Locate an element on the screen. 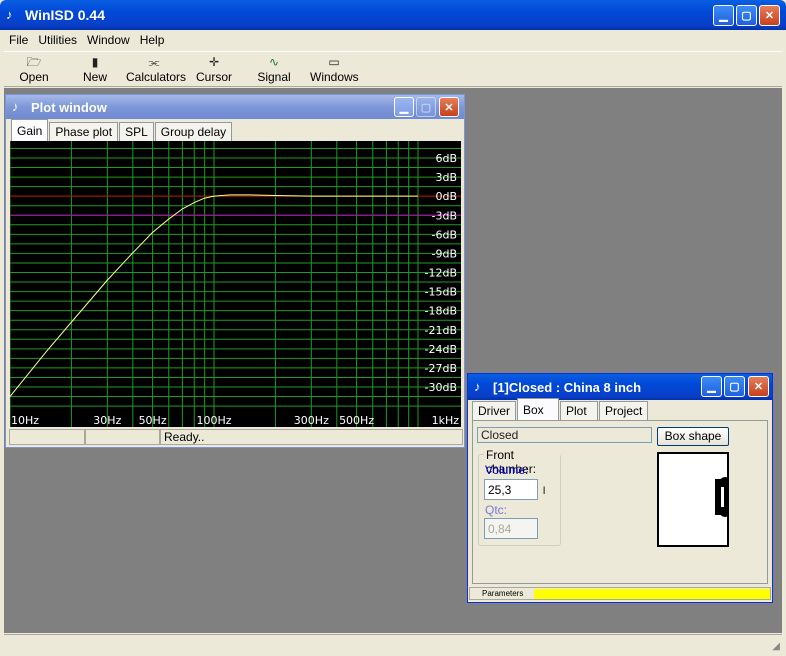 This screenshot has height=656, width=786. x-tick-label: 100Hz is located at coordinates (213, 420).